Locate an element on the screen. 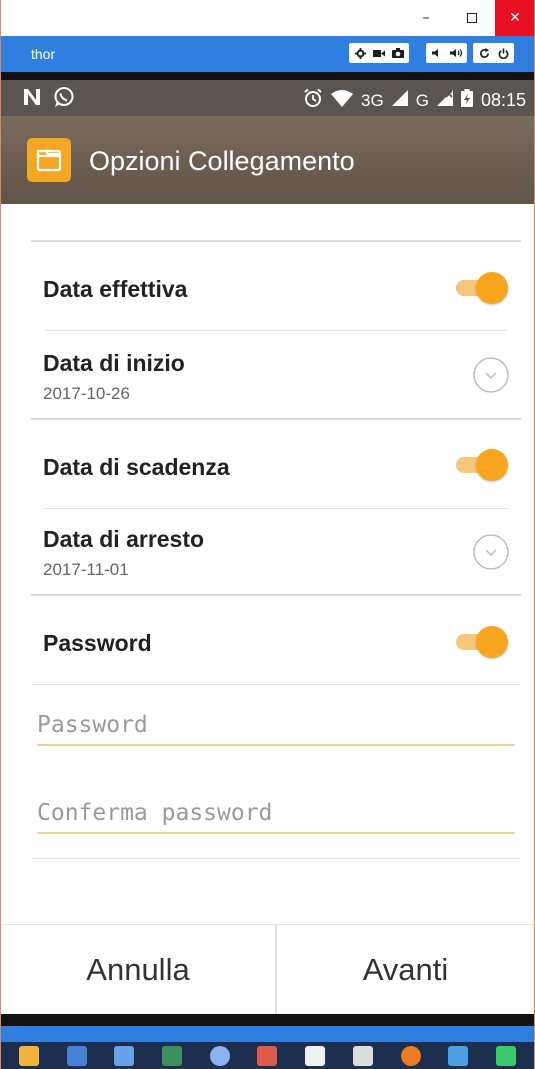 The width and height of the screenshot is (535, 1069). emulator-toolbar: thor is located at coordinates (267, 54).